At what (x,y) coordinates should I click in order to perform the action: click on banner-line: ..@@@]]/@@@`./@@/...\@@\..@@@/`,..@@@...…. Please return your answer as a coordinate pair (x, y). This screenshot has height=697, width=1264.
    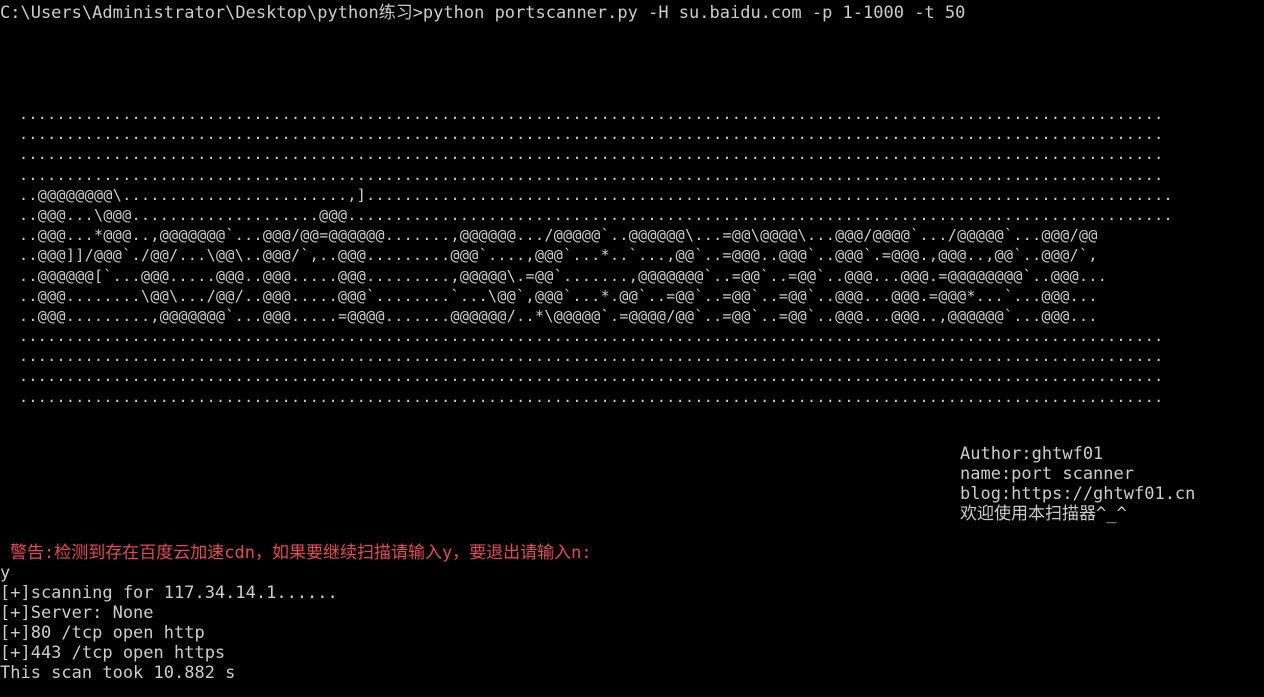
    Looking at the image, I should click on (558, 255).